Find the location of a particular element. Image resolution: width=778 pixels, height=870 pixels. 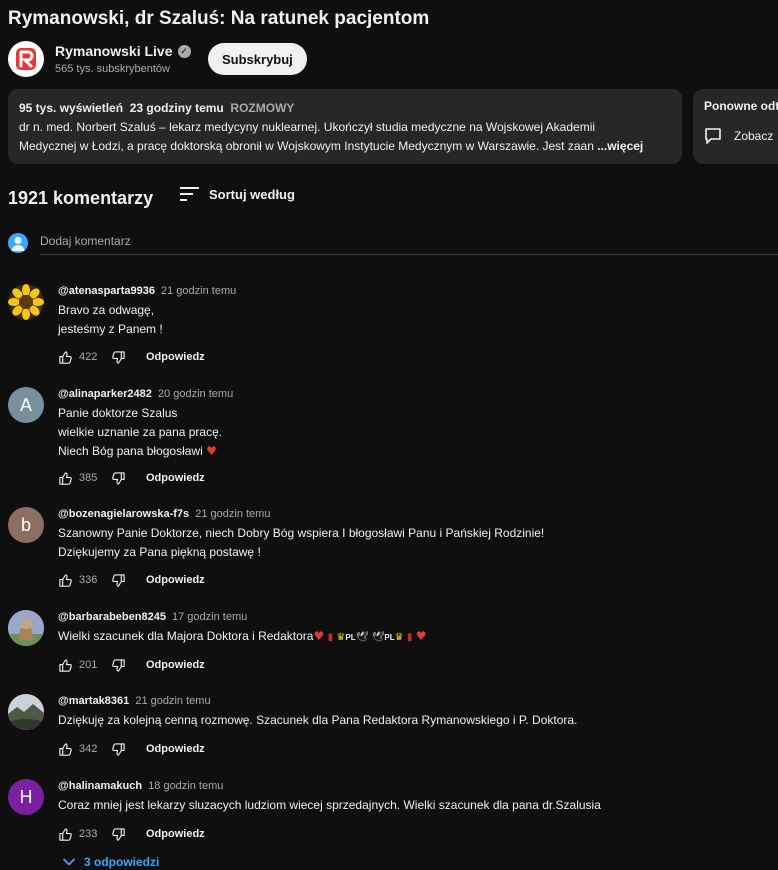

comment-header: @halinamakuch 18 godzin temu is located at coordinates (140, 786).